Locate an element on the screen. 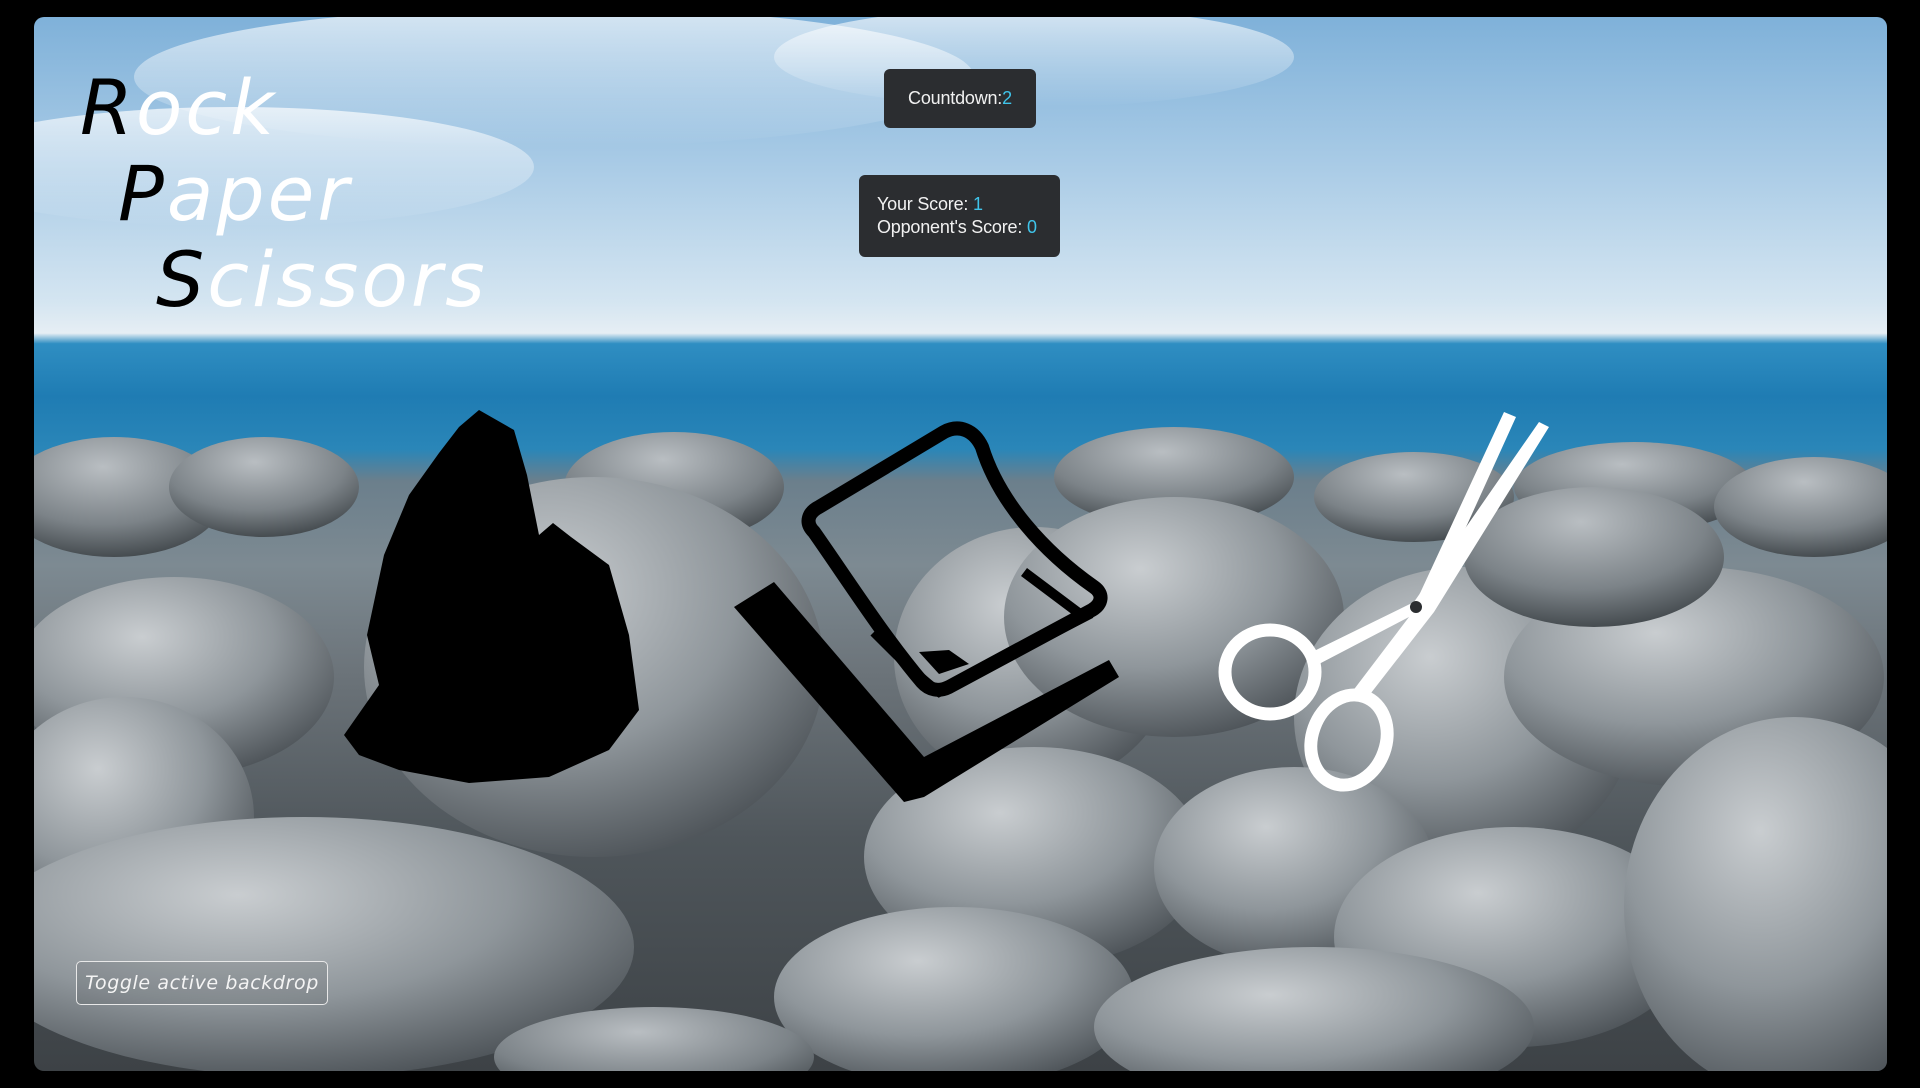  toggle-backdrop-button: Toggle active backdrop is located at coordinates (202, 983).